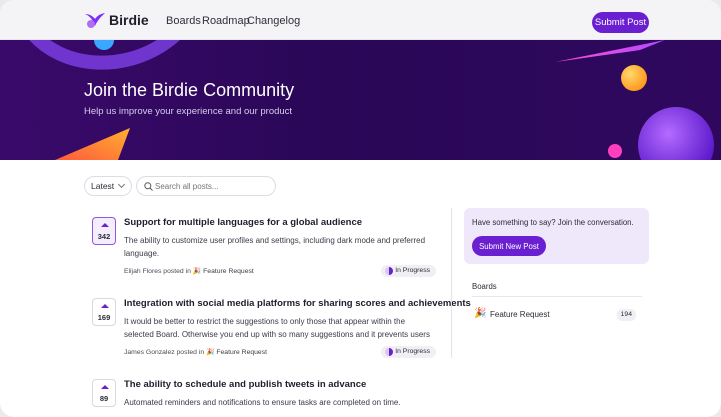 This screenshot has height=417, width=721. I want to click on upvote-button: 169, so click(104, 312).